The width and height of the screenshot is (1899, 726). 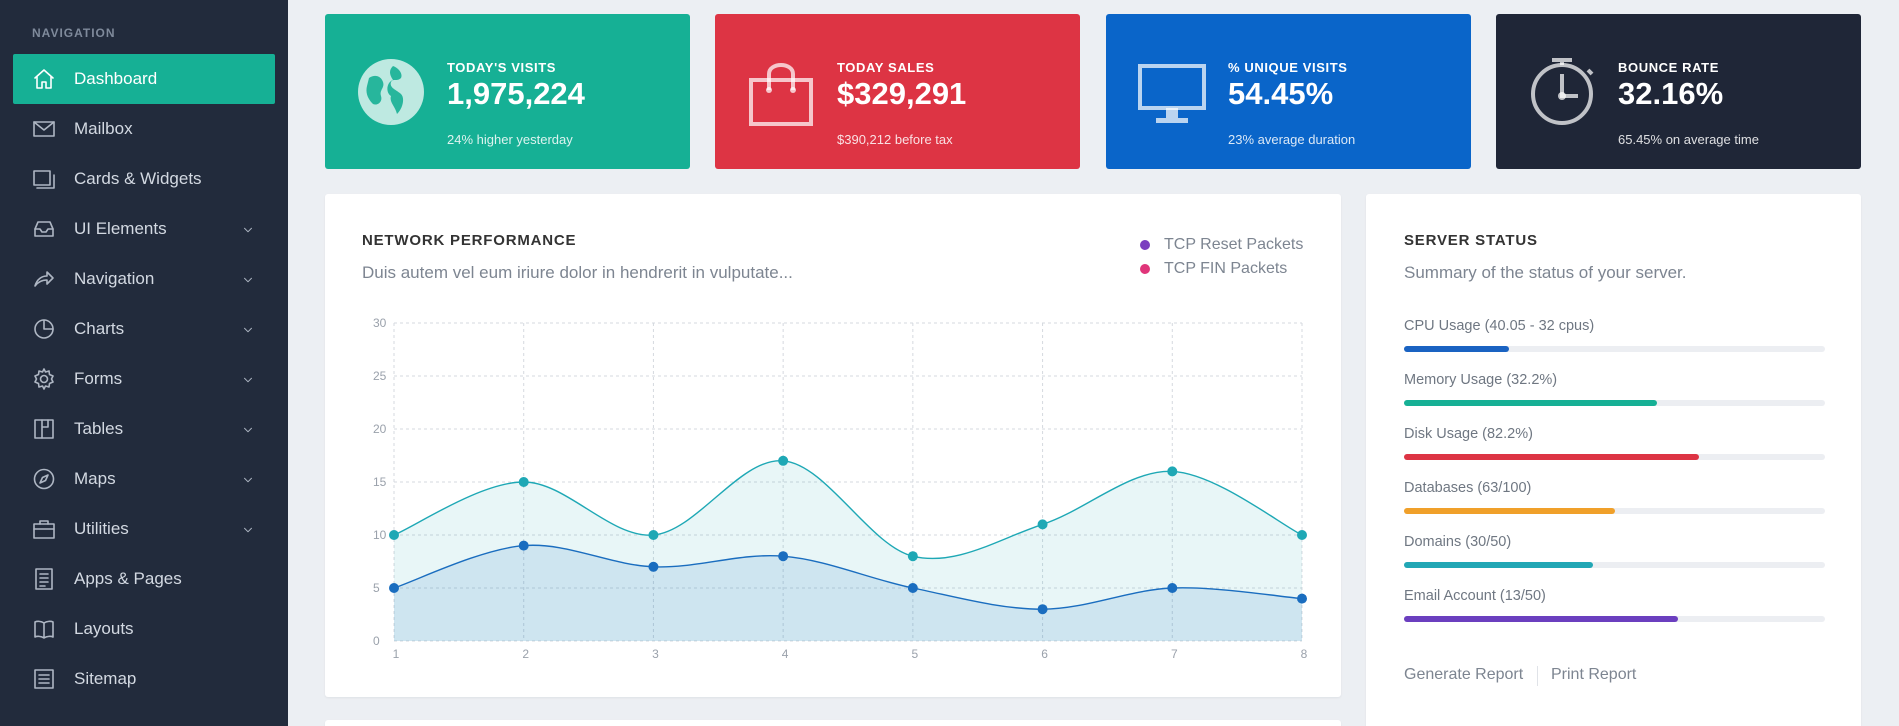 What do you see at coordinates (44, 579) in the screenshot?
I see `document-icon` at bounding box center [44, 579].